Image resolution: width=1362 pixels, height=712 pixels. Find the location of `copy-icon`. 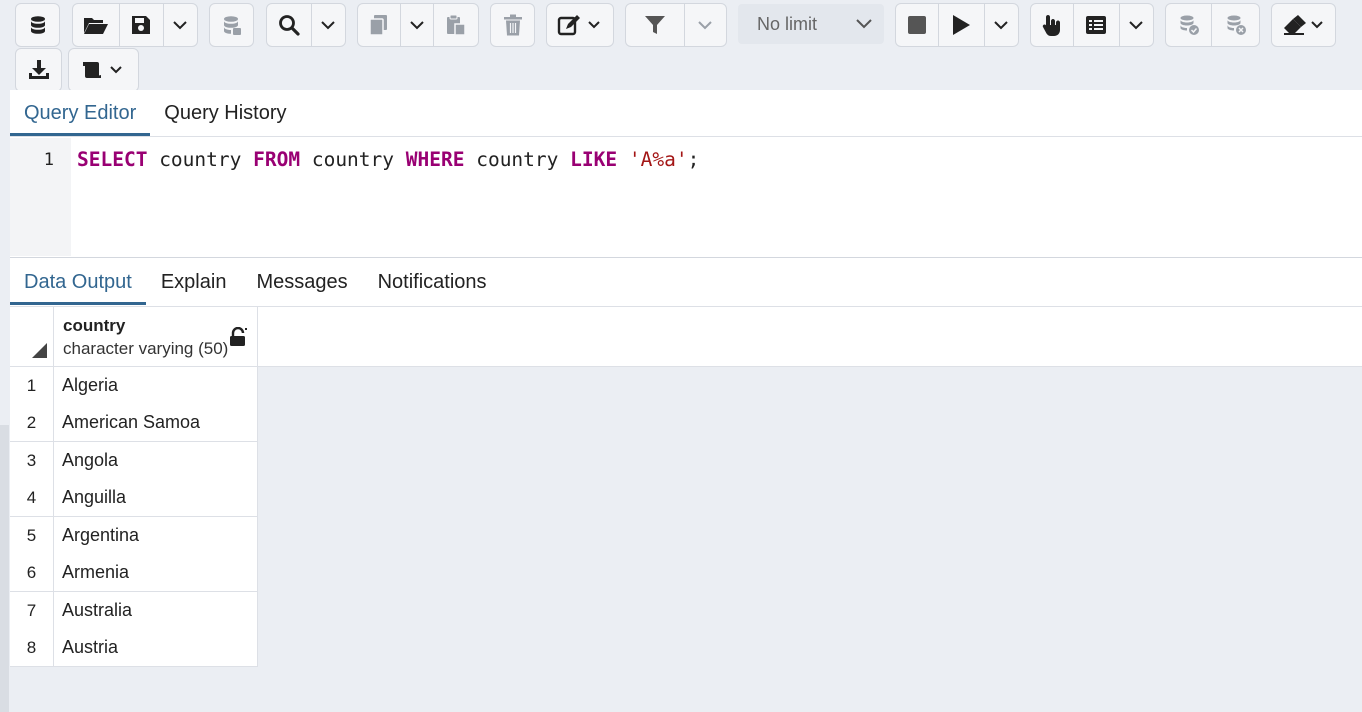

copy-icon is located at coordinates (380, 25).